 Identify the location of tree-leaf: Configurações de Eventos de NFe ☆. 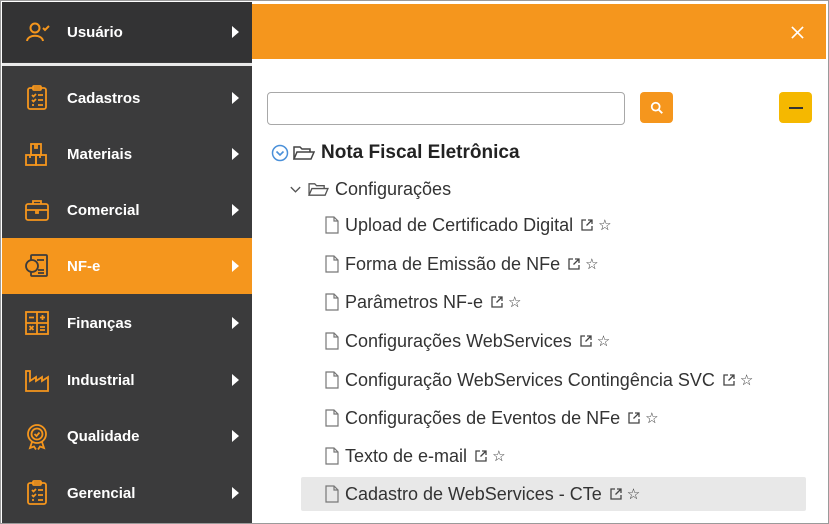
(553, 418).